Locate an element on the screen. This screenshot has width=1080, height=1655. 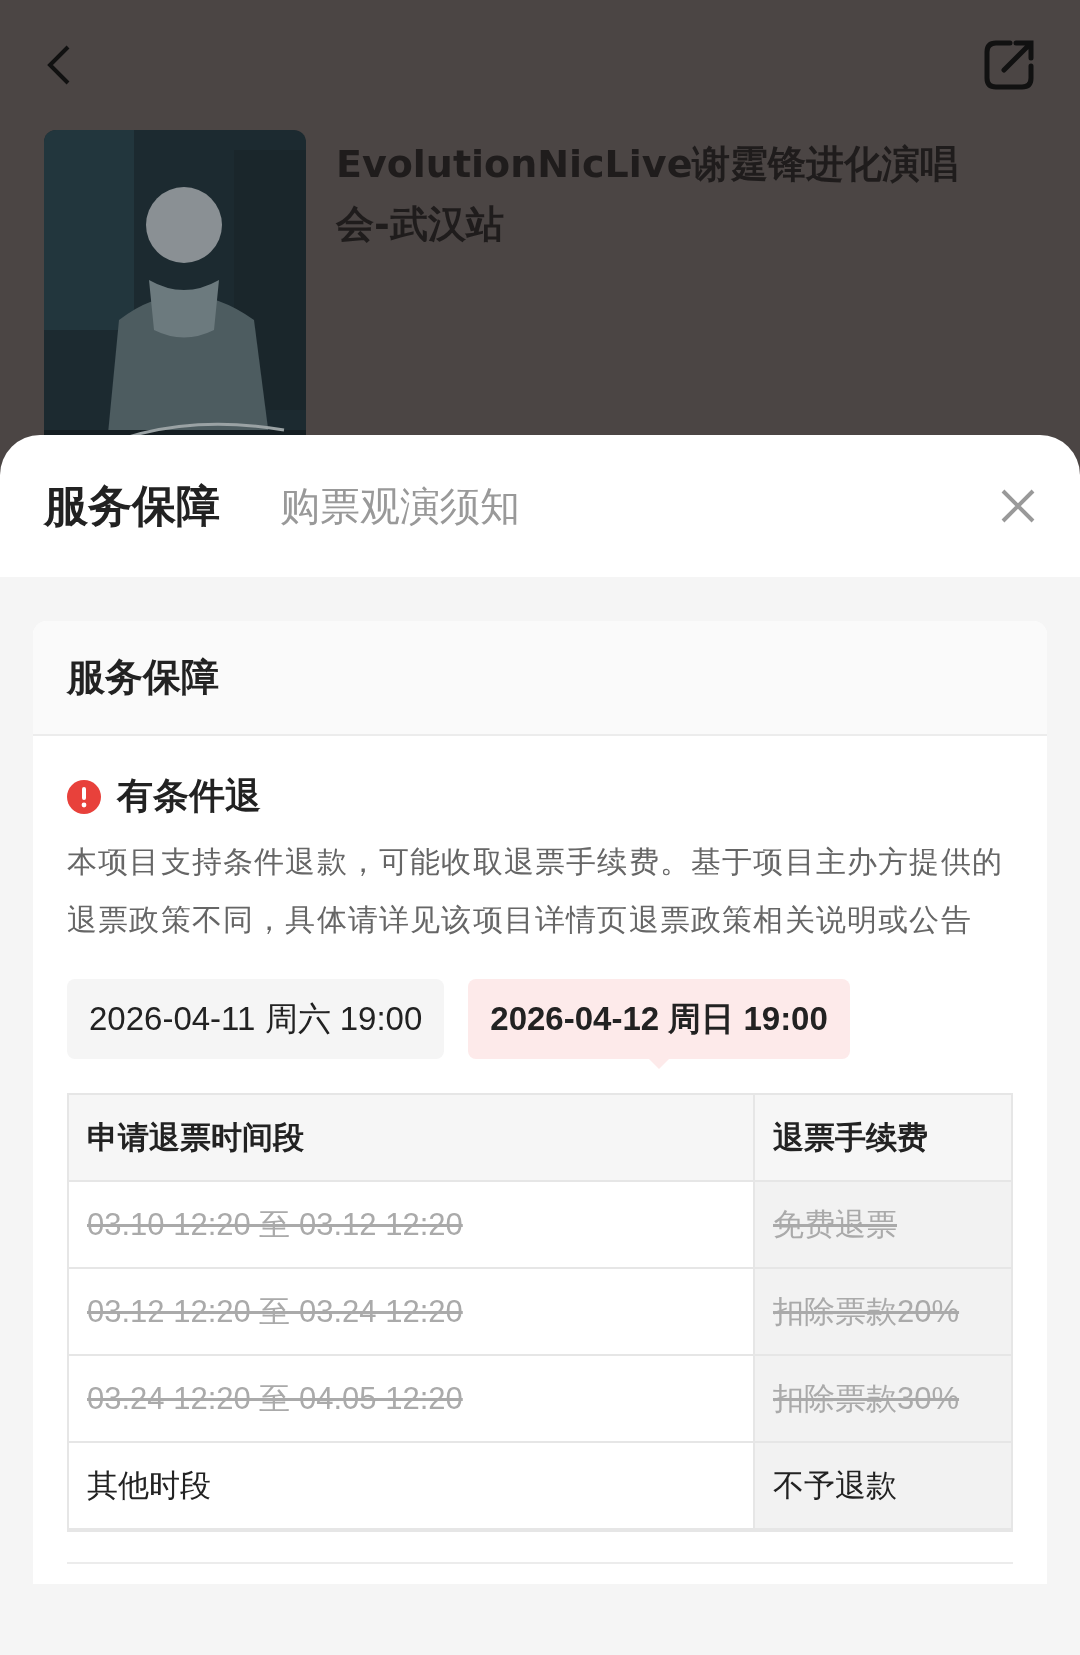
table-cell: 不予退款 is located at coordinates (883, 1486).